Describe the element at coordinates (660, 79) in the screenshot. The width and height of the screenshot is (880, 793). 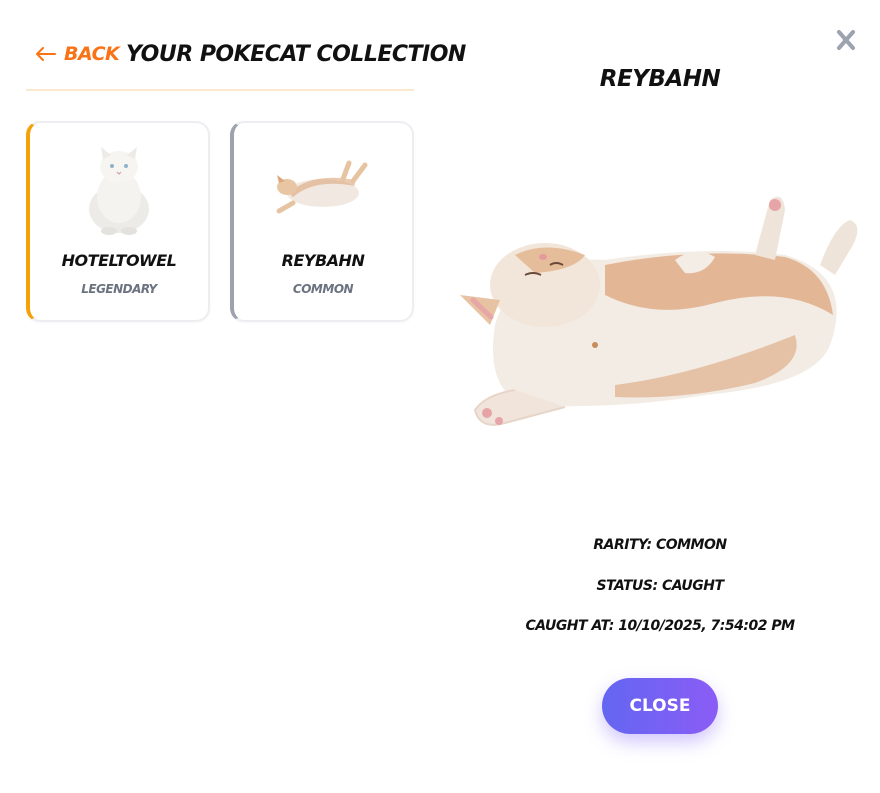
I see `detail-title: Reybahn` at that location.